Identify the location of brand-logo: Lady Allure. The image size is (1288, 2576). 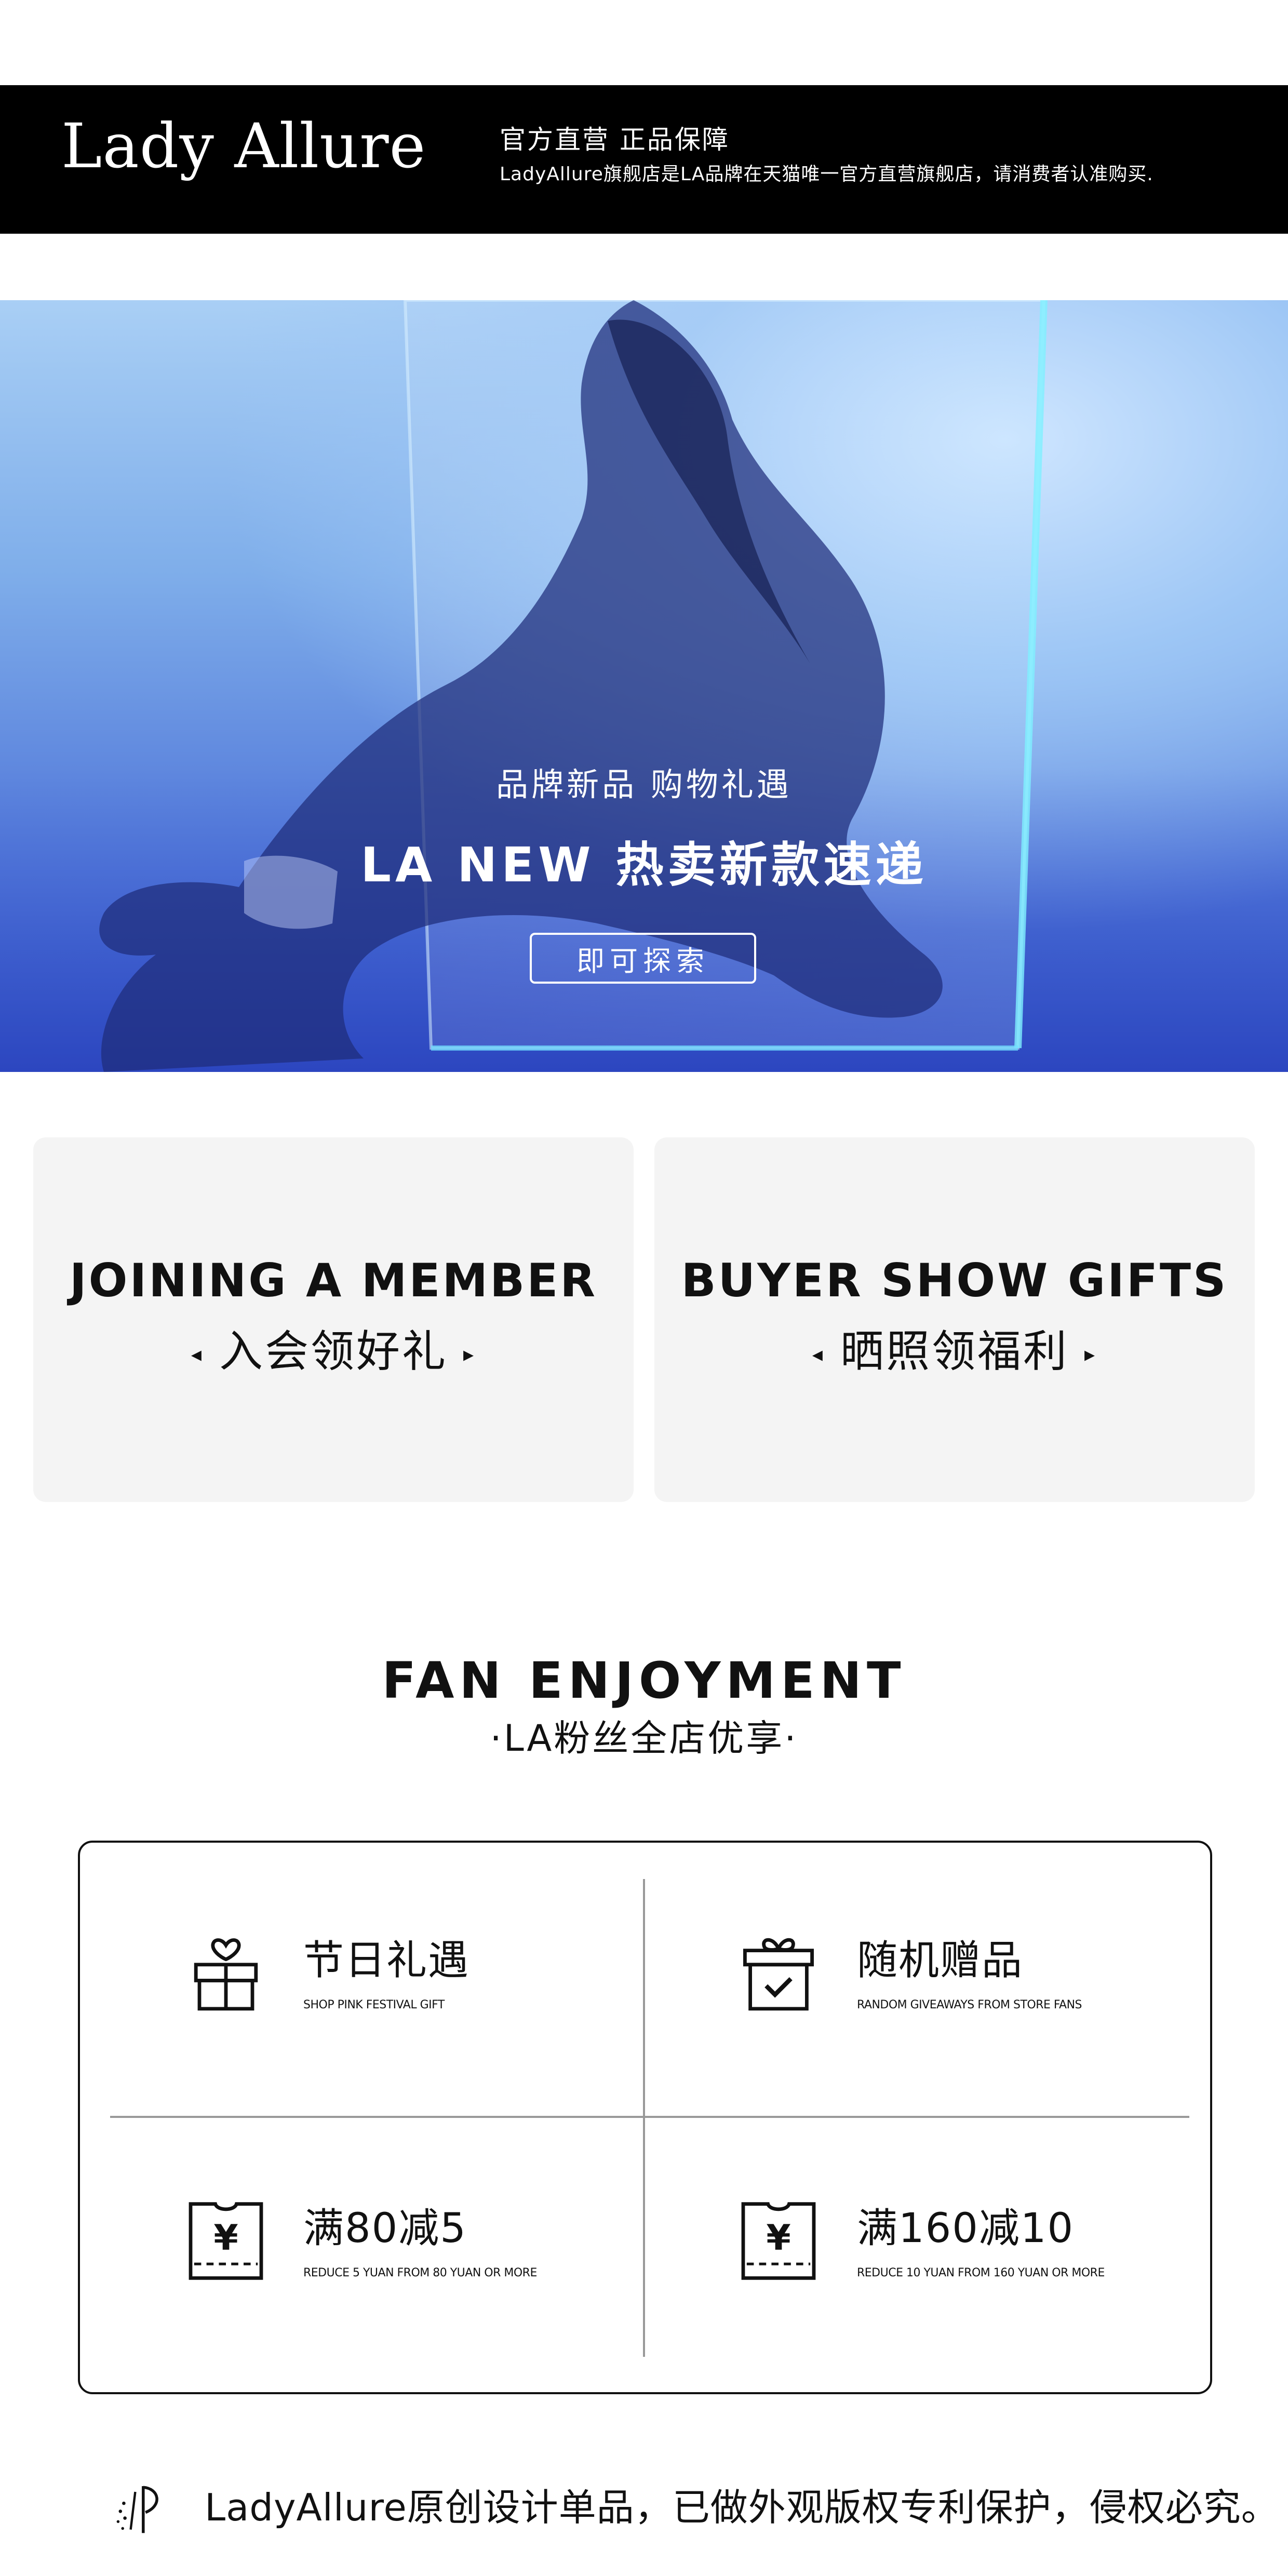
(244, 146).